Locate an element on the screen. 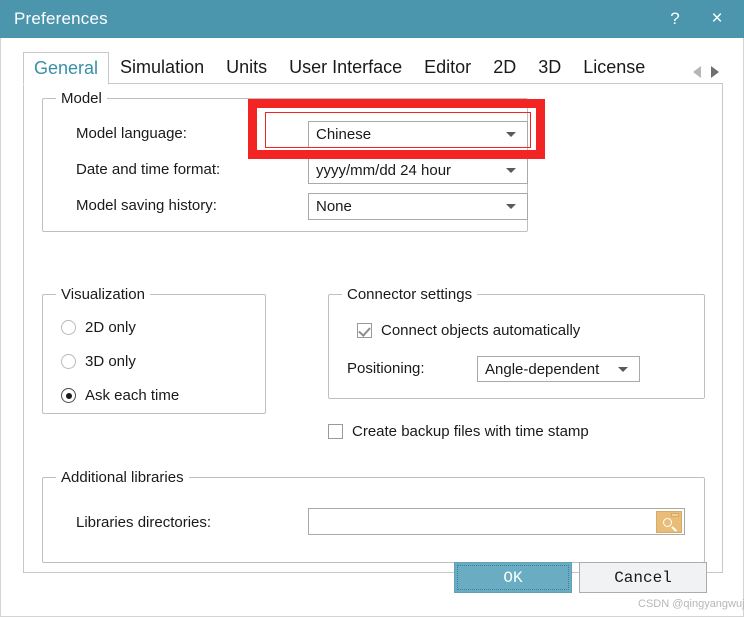  model-language-value: Chinese is located at coordinates (344, 134).